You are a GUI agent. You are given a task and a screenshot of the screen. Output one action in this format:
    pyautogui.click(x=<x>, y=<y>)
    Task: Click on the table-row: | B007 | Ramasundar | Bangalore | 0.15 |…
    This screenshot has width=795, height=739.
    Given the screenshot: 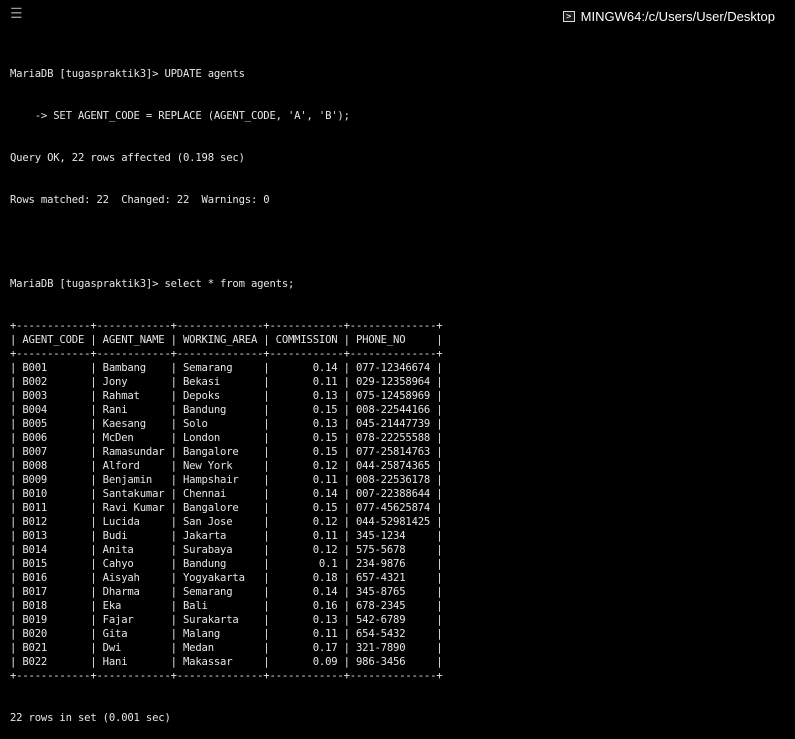 What is the action you would take?
    pyautogui.click(x=226, y=452)
    